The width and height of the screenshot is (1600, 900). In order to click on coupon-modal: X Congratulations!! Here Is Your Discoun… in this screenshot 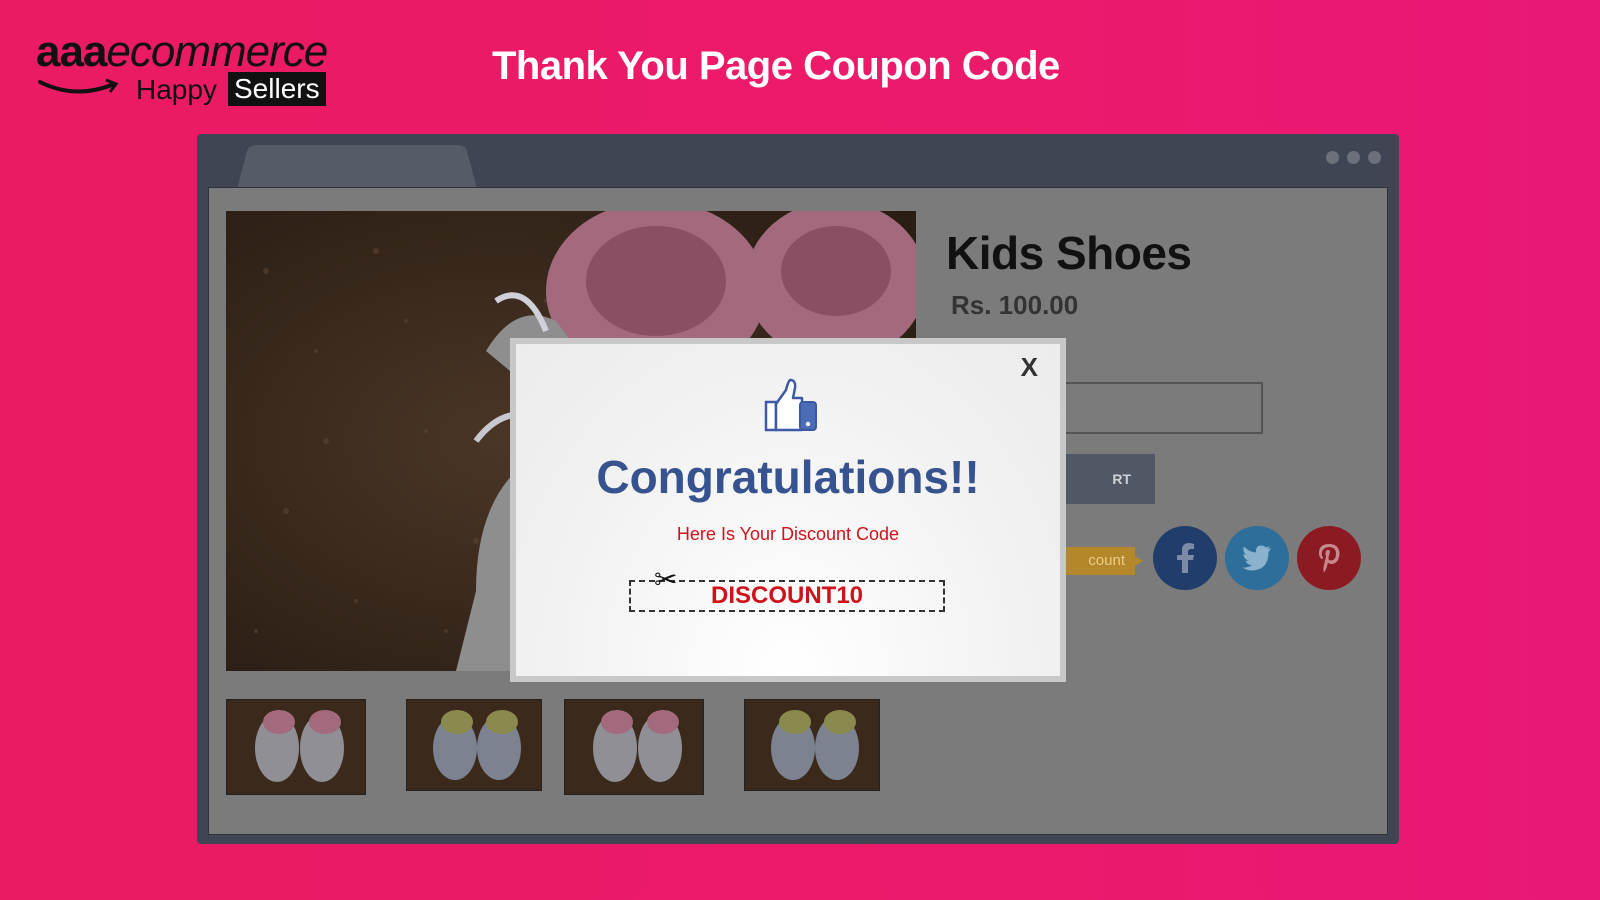, I will do `click(788, 510)`.